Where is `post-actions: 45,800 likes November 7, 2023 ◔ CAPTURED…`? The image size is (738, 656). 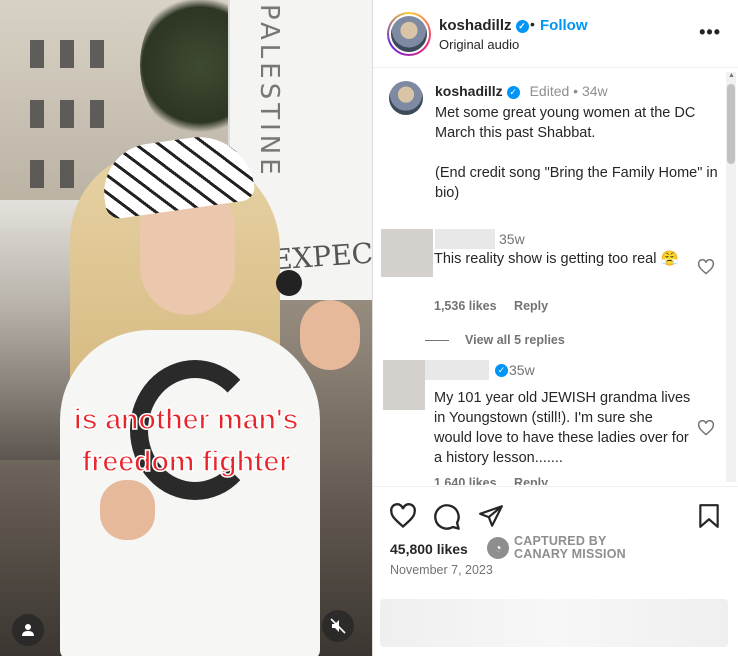 post-actions: 45,800 likes November 7, 2023 ◔ CAPTURED… is located at coordinates (555, 571).